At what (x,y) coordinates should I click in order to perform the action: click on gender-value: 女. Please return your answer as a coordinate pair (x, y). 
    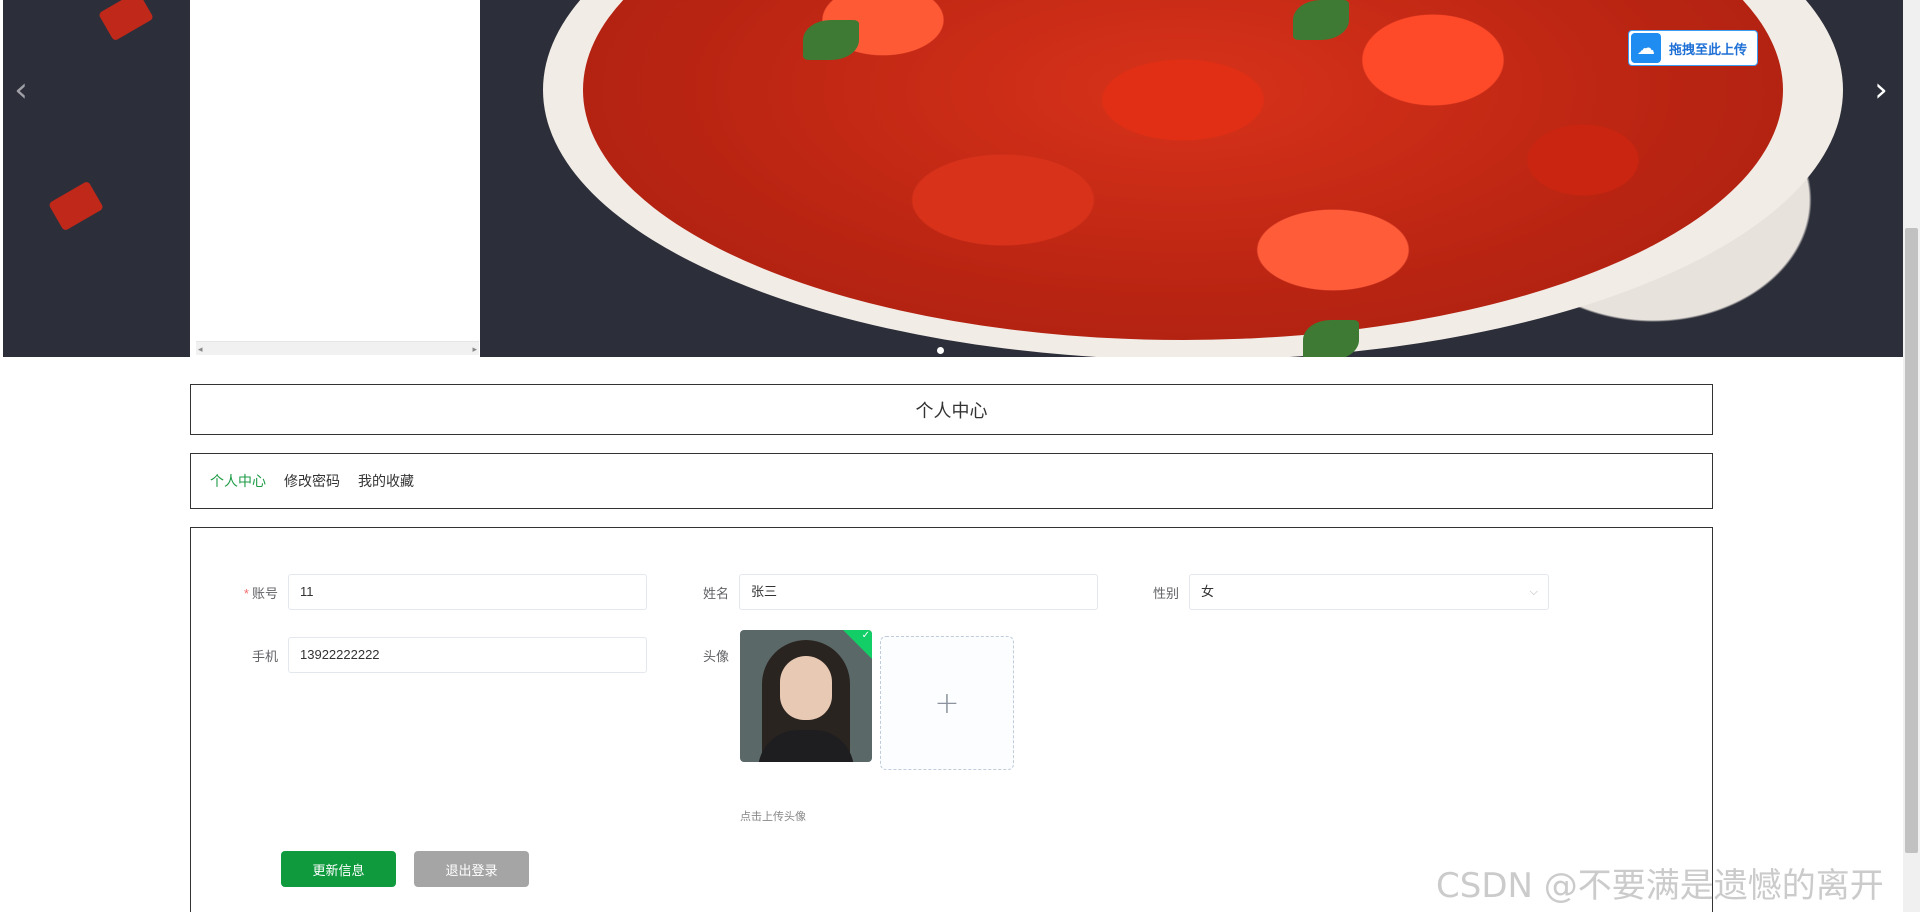
    Looking at the image, I should click on (1208, 591).